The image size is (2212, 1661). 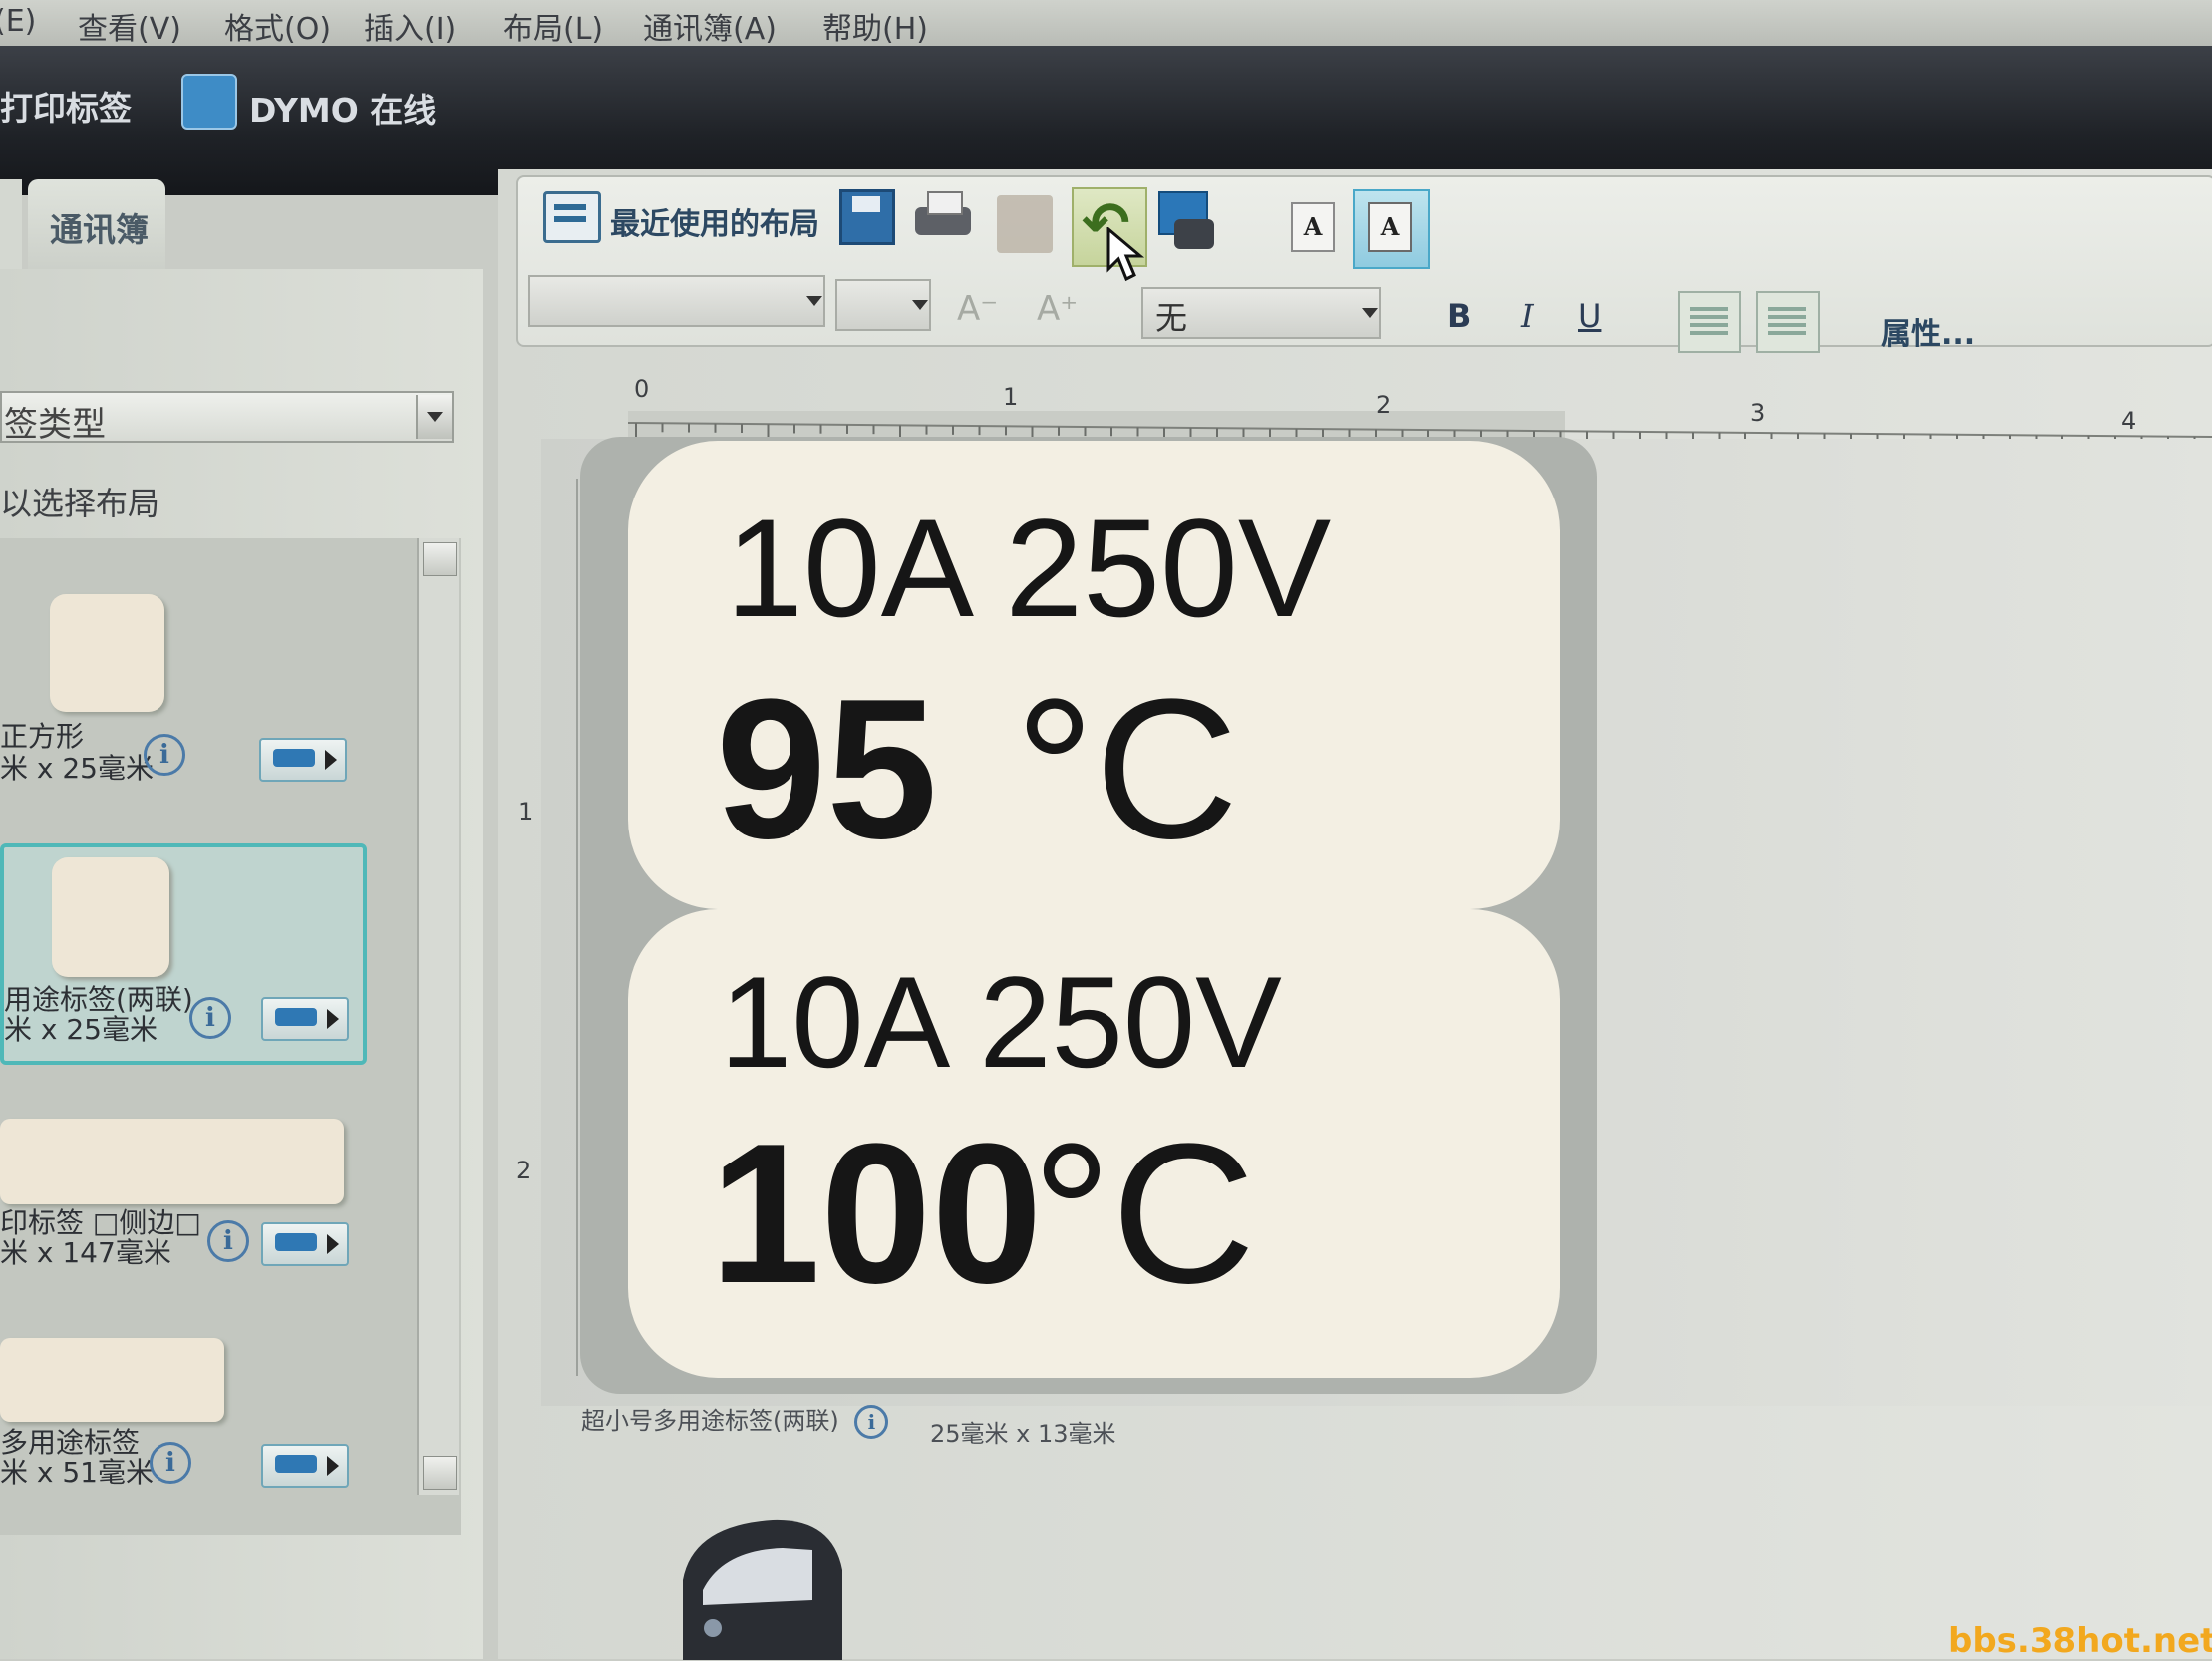 I want to click on text-style-a-icon: A, so click(x=1313, y=227).